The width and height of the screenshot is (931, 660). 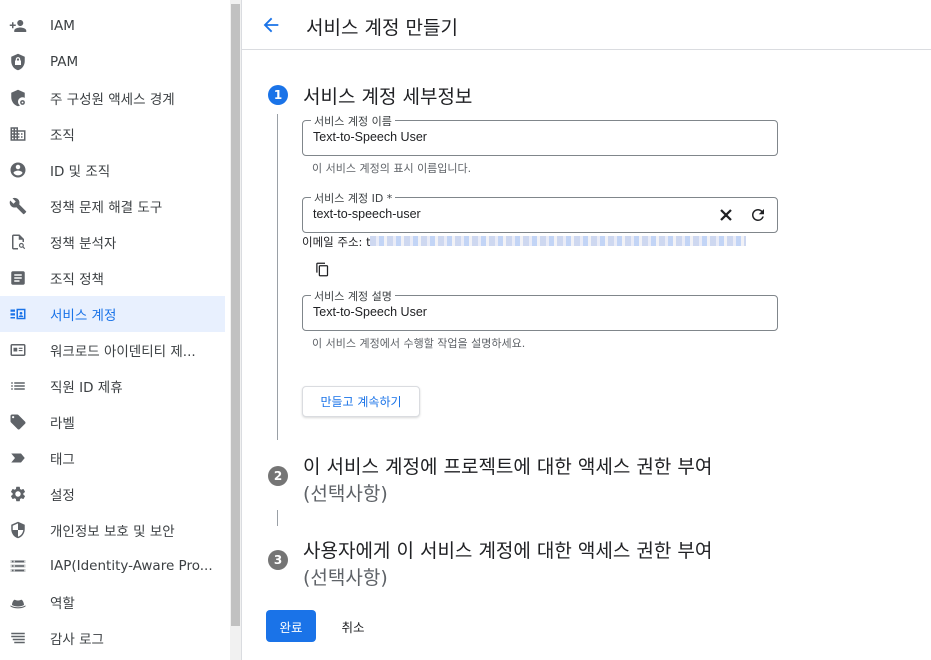 I want to click on service-account-name-hint: 이 서비스 계정의 표시 이름입니다., so click(x=392, y=168).